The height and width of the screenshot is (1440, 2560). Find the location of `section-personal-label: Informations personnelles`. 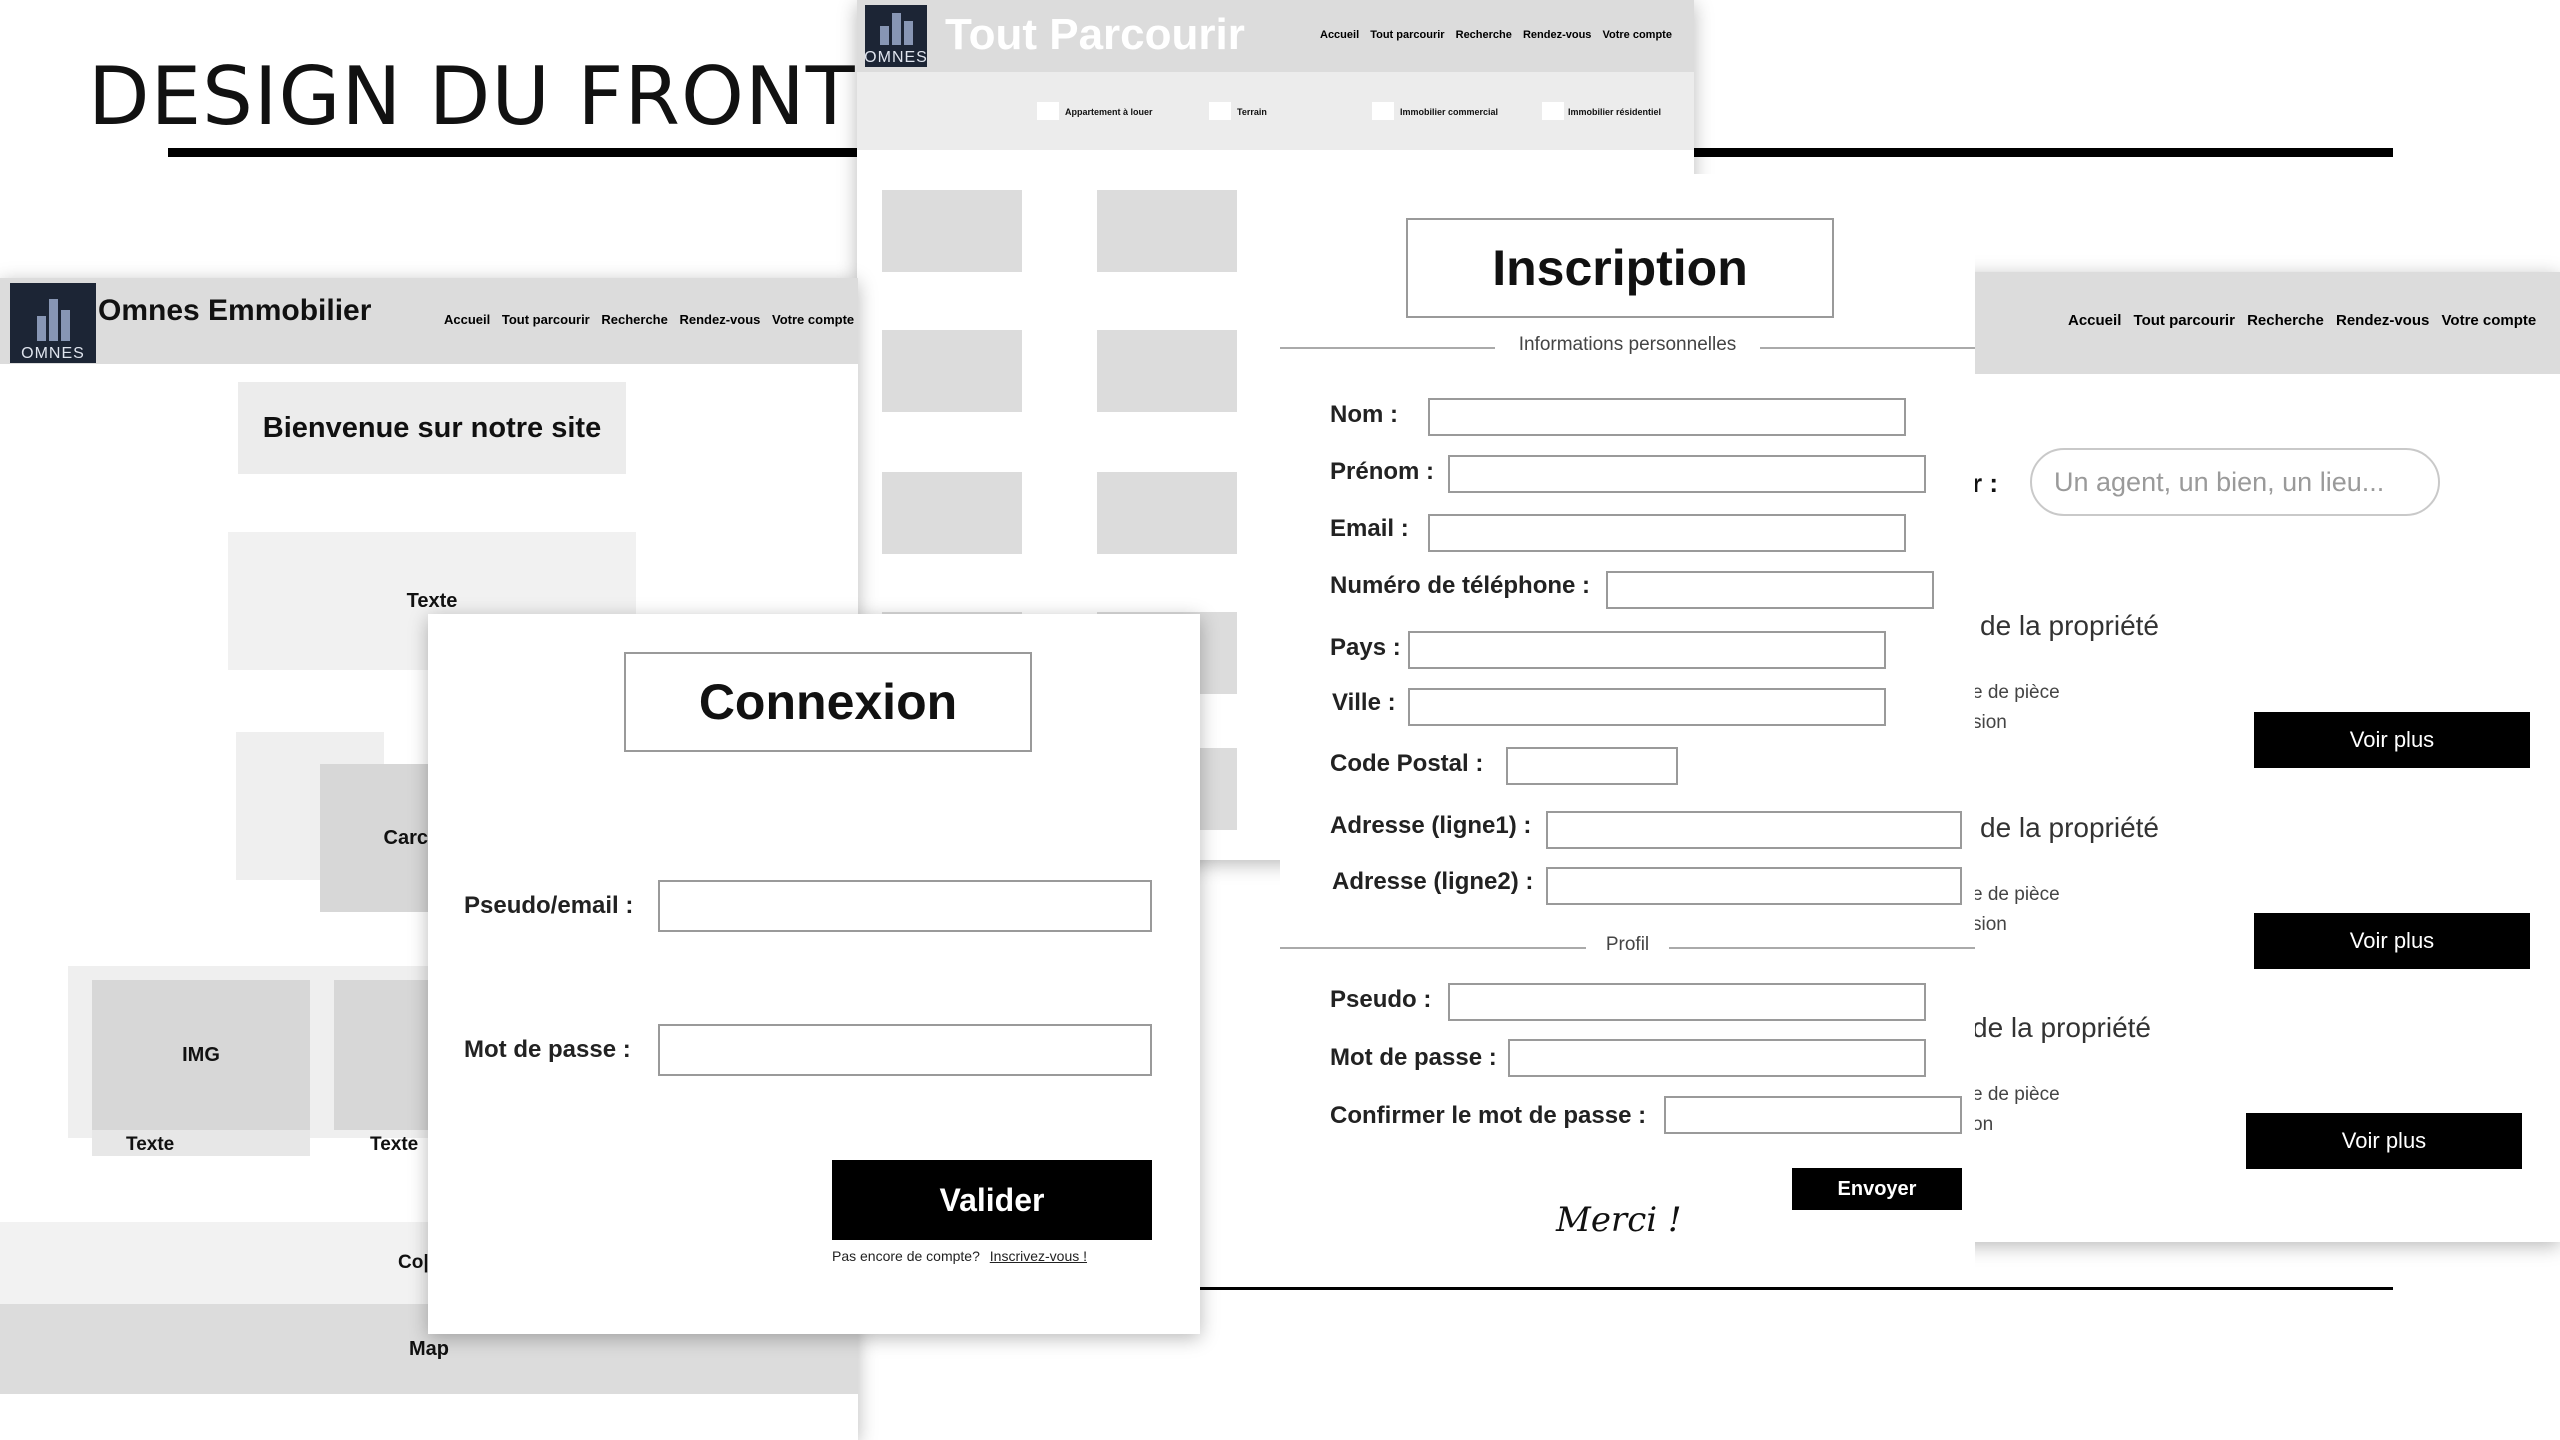

section-personal-label: Informations personnelles is located at coordinates (1627, 345).